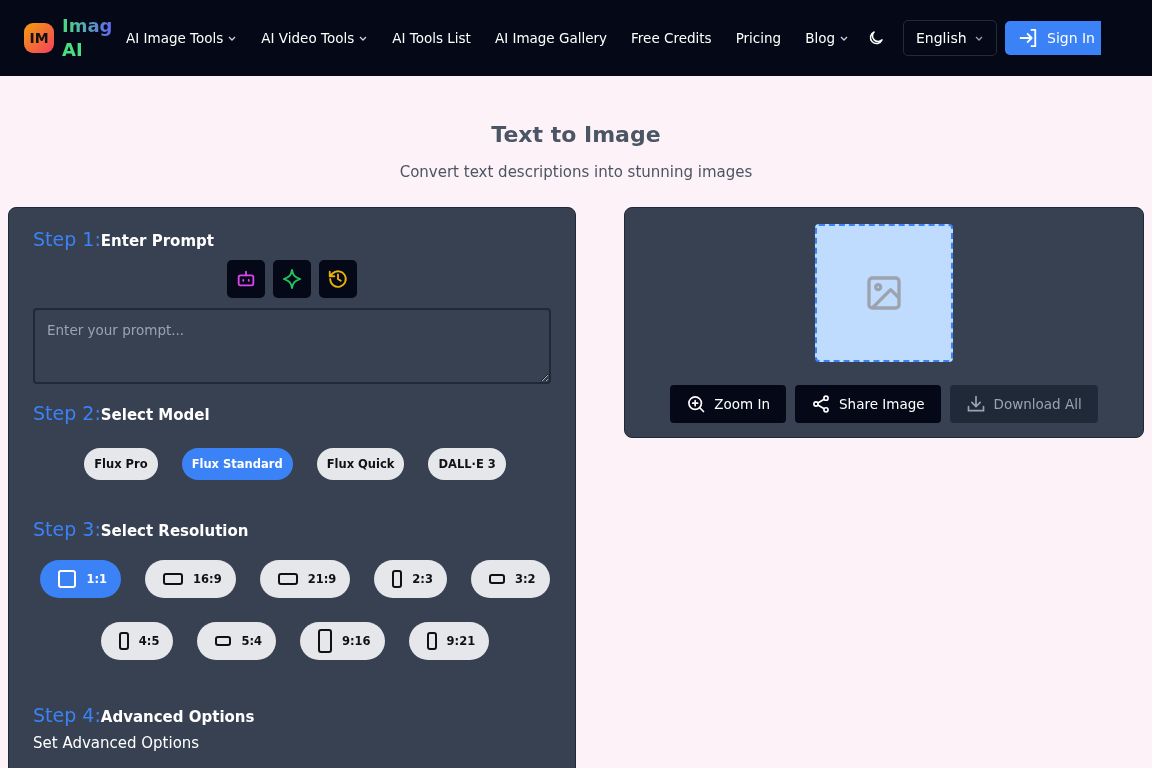 The width and height of the screenshot is (1152, 768). I want to click on page-title: Text to Image, so click(576, 135).